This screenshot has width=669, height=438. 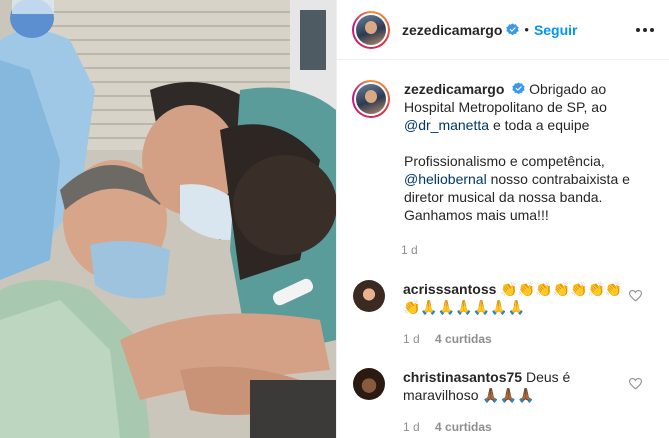 What do you see at coordinates (445, 179) in the screenshot?
I see `mention-link: @heliobernal` at bounding box center [445, 179].